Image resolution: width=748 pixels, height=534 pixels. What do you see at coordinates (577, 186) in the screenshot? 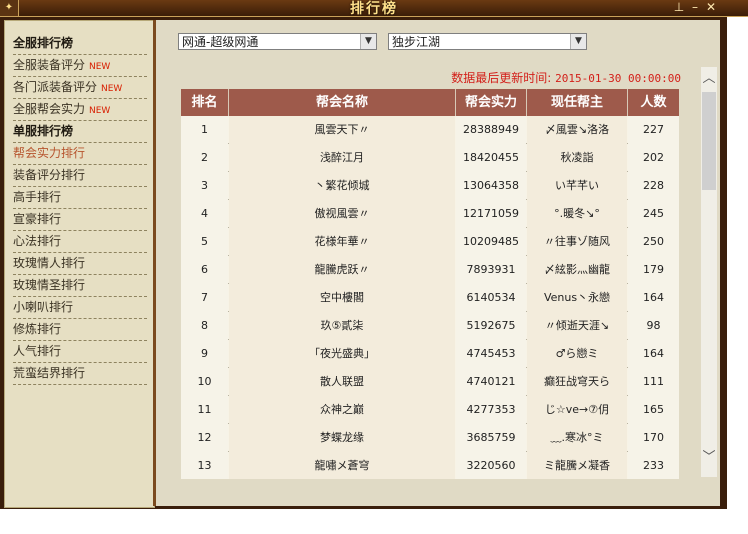
I see `leader-cell: い芊芊い` at bounding box center [577, 186].